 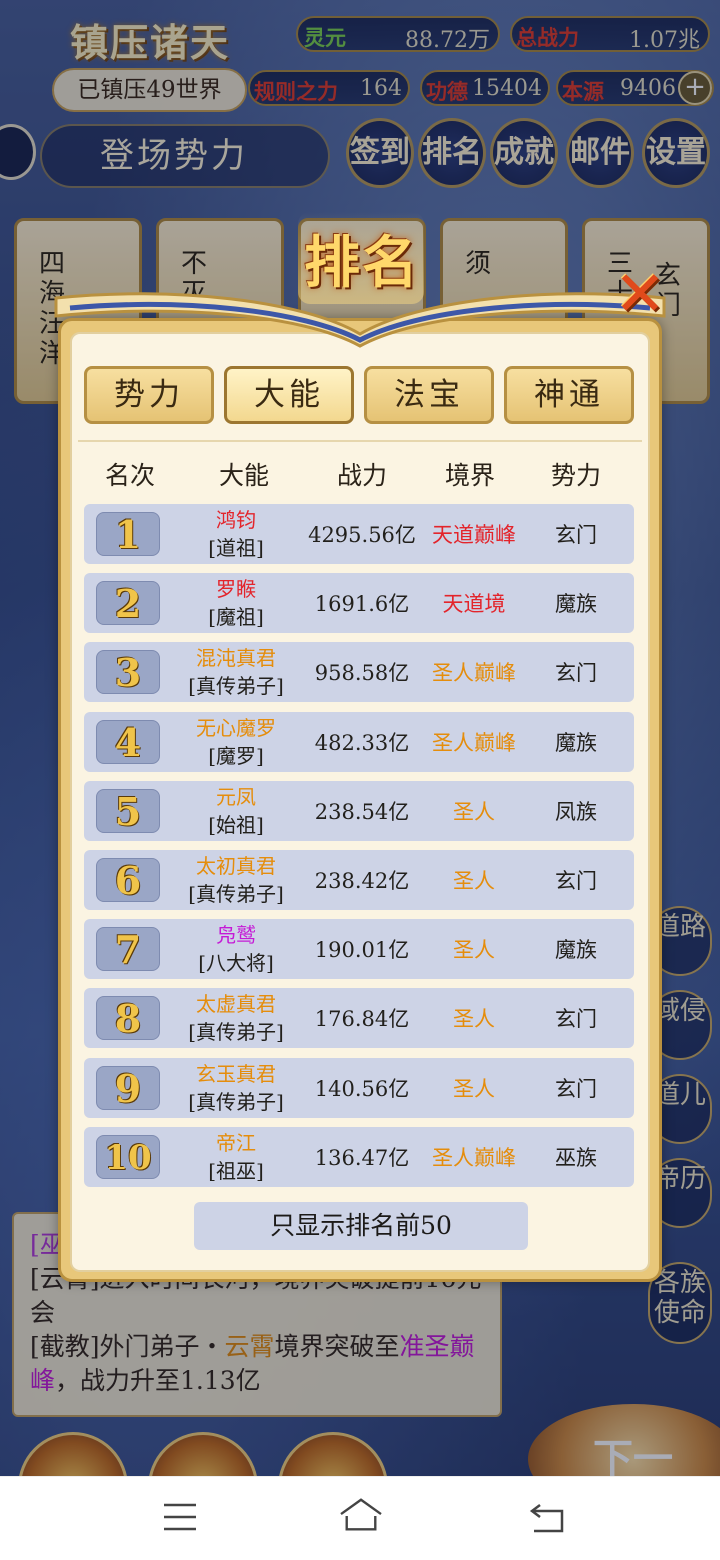 I want to click on column-header-power: 战力, so click(x=361, y=475).